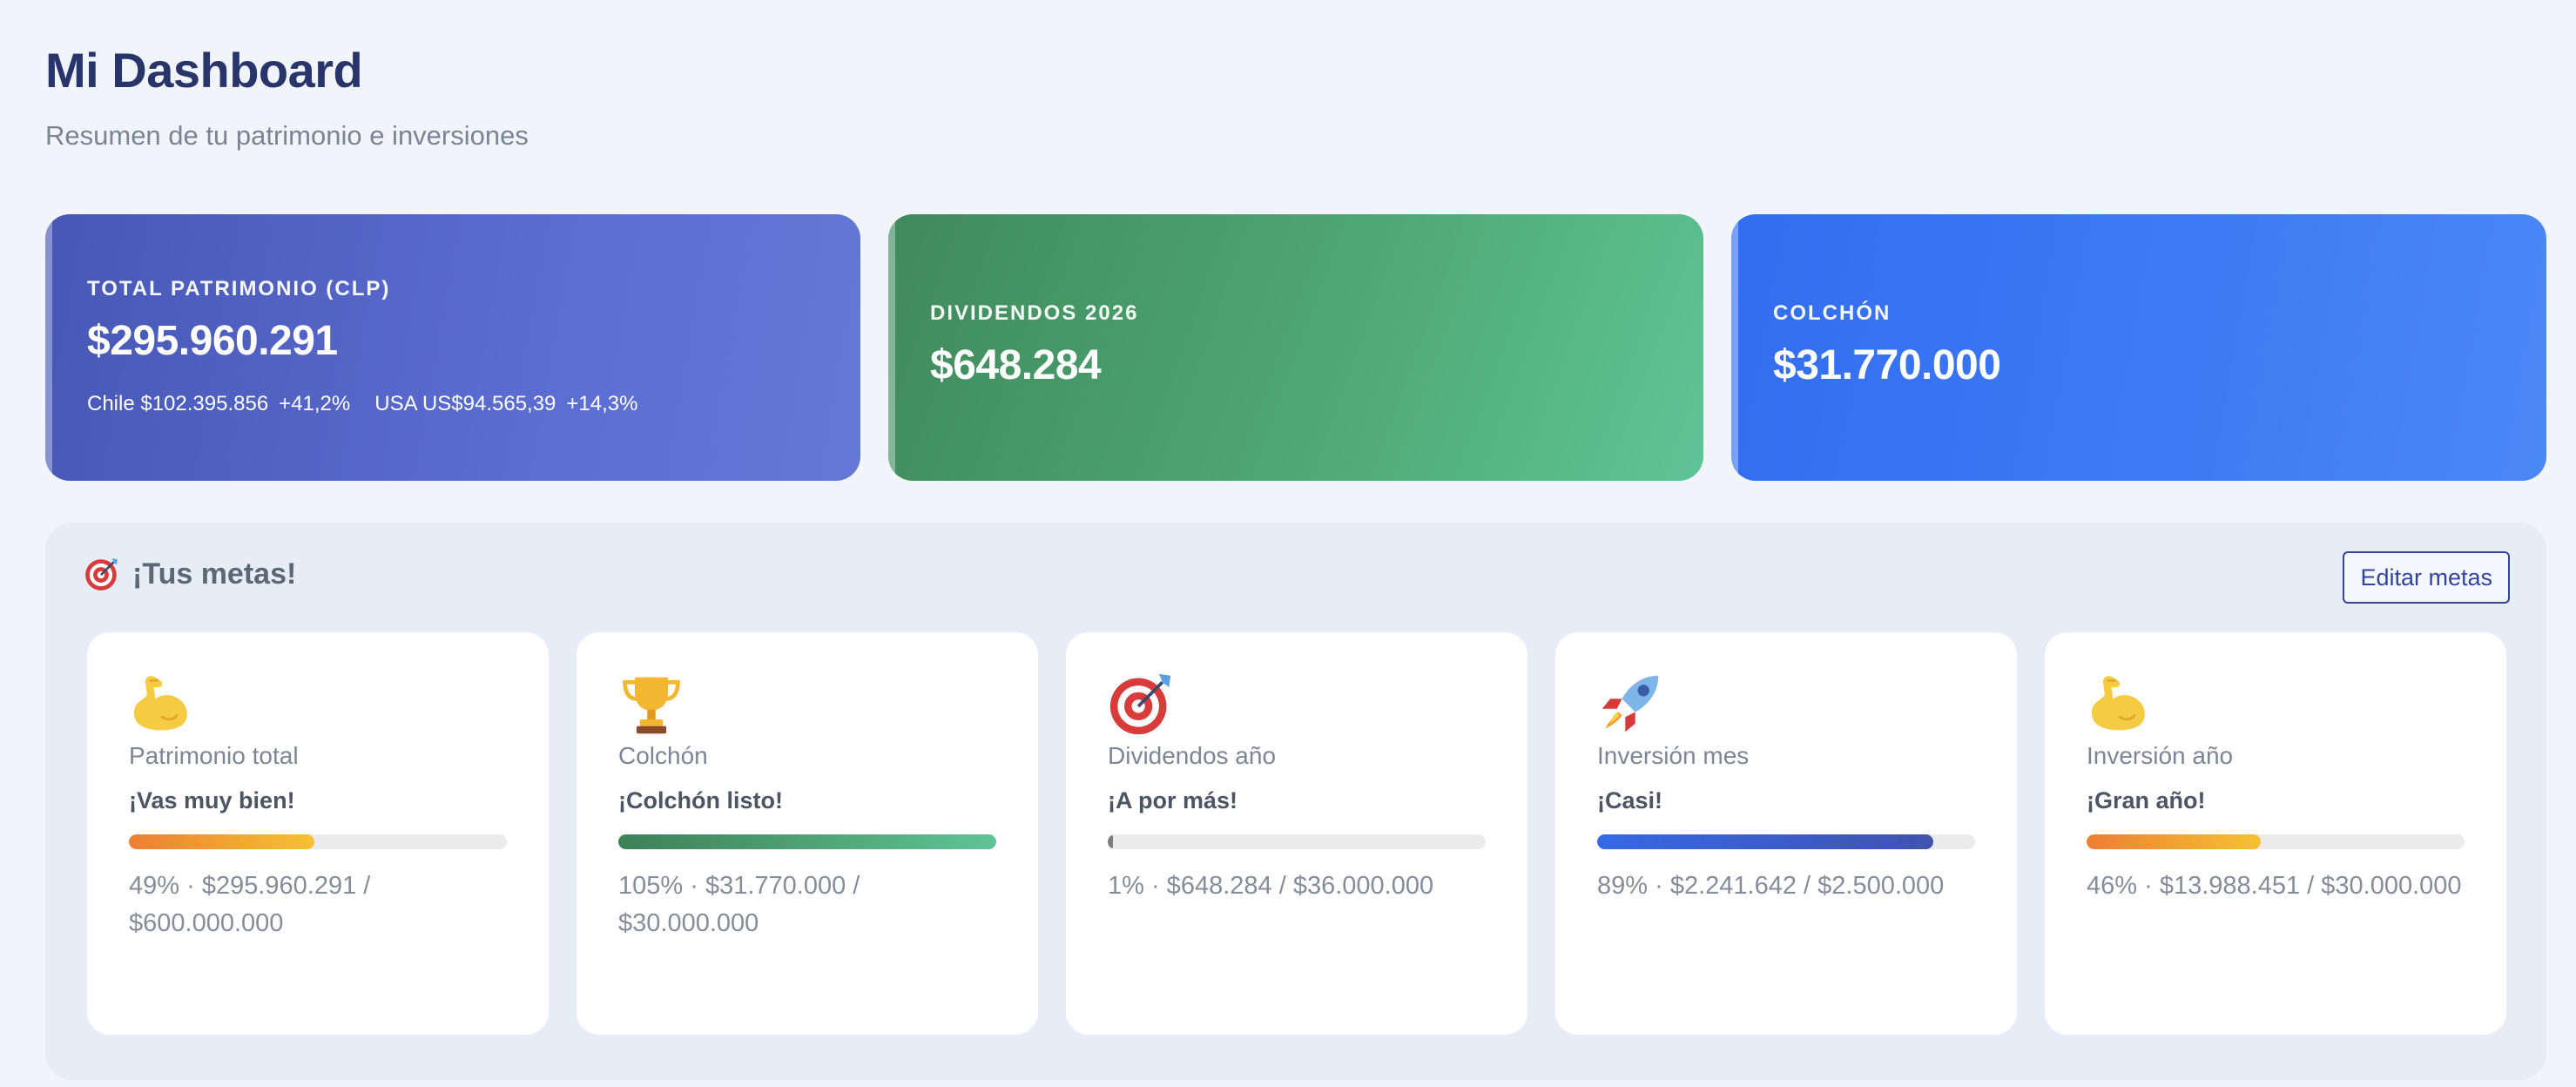 Image resolution: width=2576 pixels, height=1087 pixels. I want to click on goal-message: ¡Gran año!, so click(2146, 800).